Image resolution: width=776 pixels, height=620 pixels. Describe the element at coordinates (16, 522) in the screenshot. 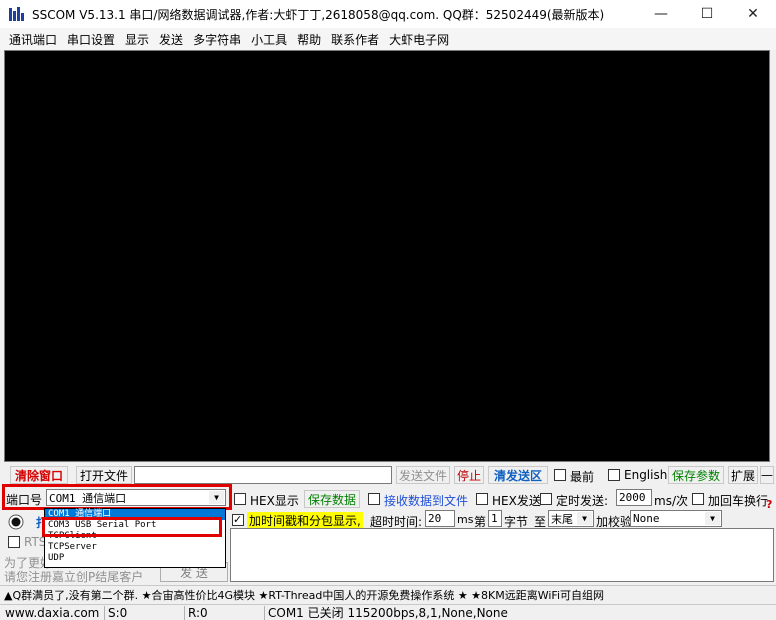

I see `port-status-led-icon` at that location.